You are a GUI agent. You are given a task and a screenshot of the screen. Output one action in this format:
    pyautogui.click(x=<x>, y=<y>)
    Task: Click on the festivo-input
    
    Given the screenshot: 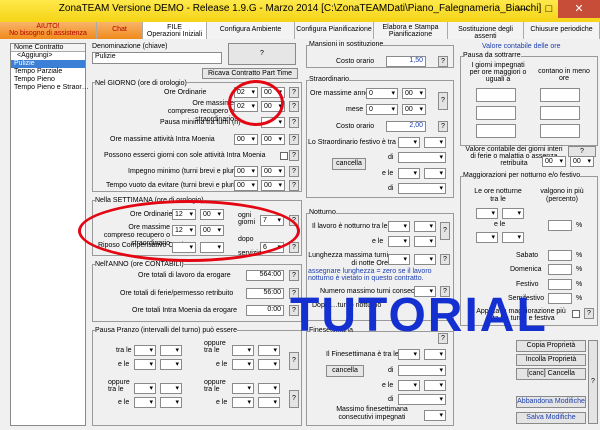 What is the action you would take?
    pyautogui.click(x=560, y=284)
    